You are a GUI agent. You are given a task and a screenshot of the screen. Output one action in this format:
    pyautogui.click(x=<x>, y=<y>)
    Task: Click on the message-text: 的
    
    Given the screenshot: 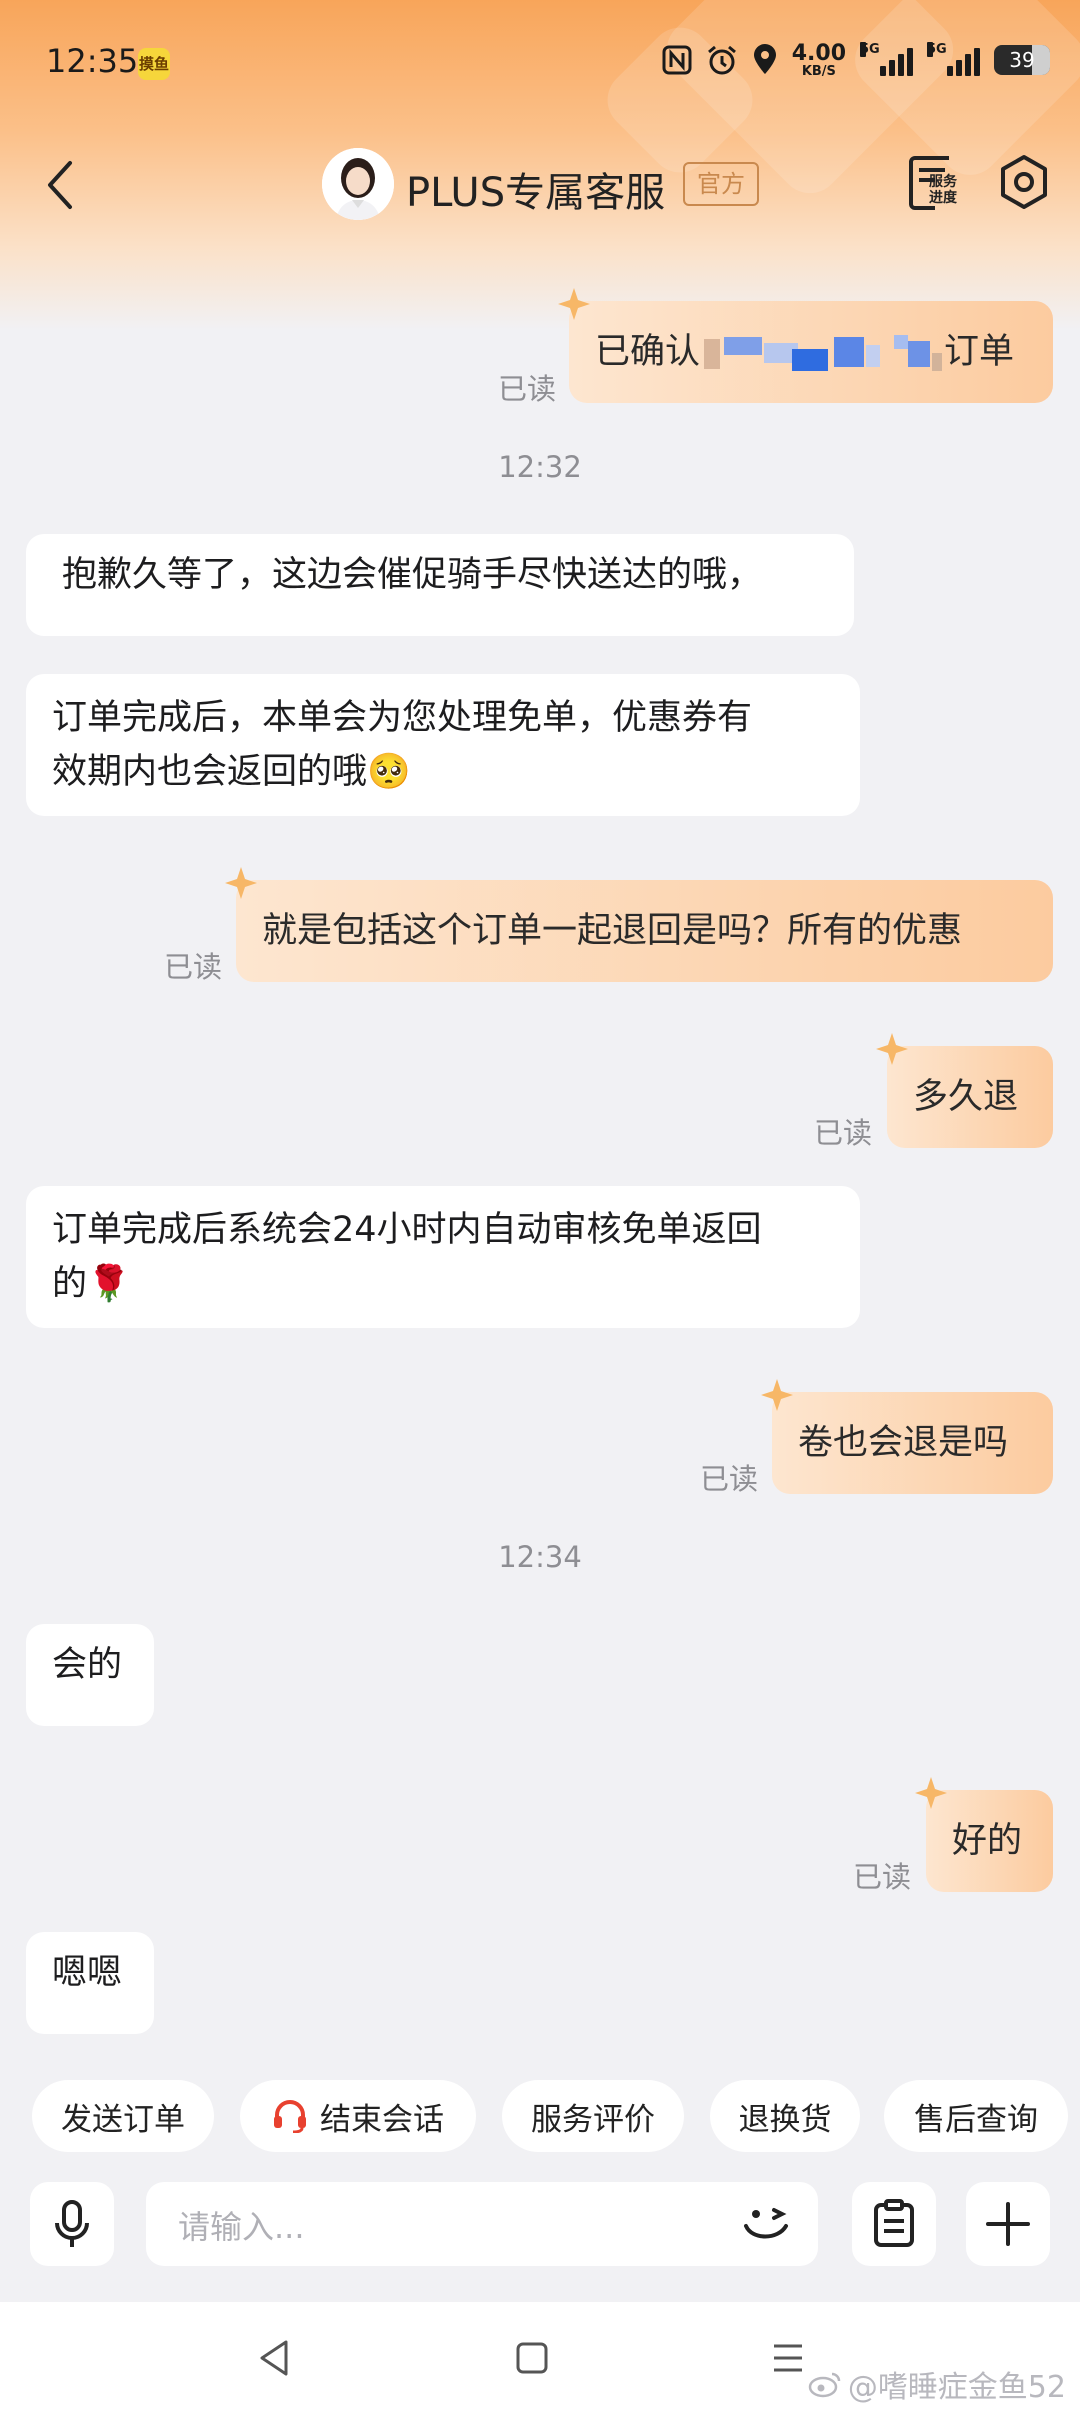 What is the action you would take?
    pyautogui.click(x=70, y=1284)
    